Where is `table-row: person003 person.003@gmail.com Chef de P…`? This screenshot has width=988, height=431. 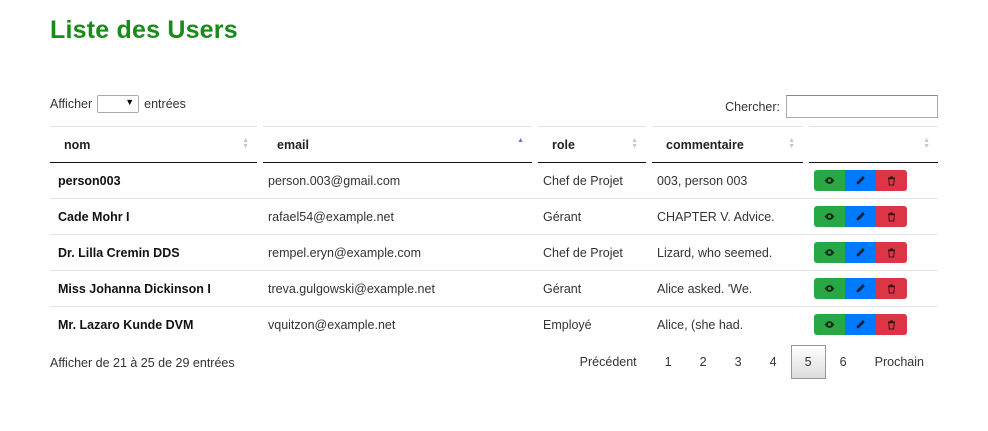
table-row: person003 person.003@gmail.com Chef de P… is located at coordinates (494, 181).